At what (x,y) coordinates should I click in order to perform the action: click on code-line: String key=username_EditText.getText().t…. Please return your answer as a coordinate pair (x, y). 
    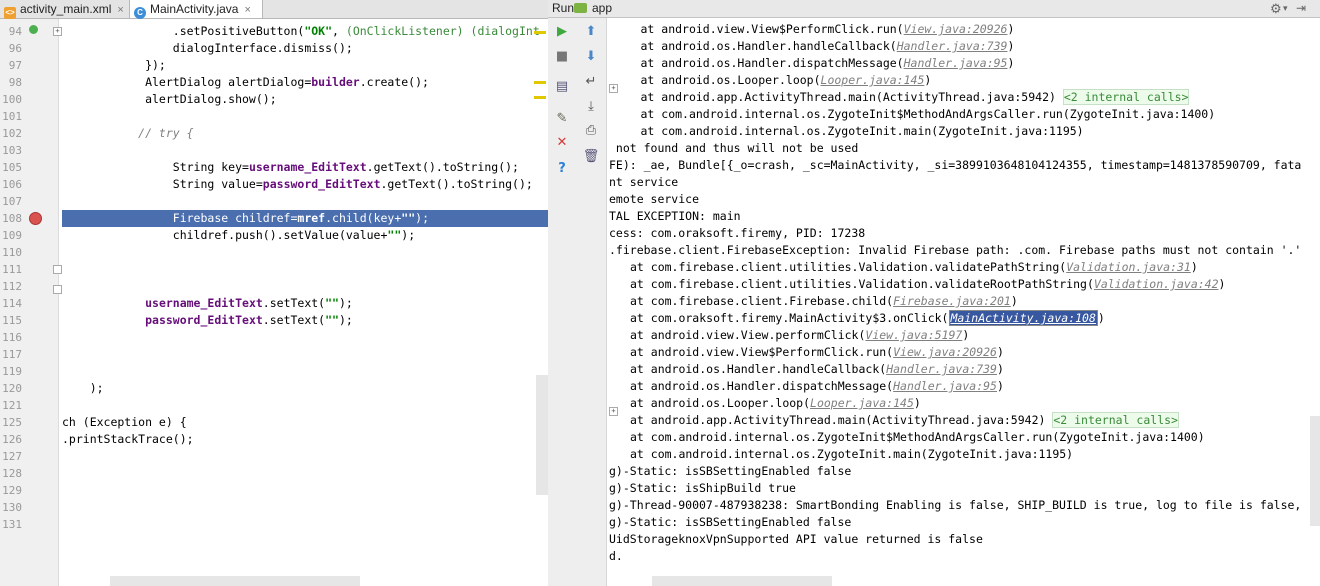
    Looking at the image, I should click on (305, 167).